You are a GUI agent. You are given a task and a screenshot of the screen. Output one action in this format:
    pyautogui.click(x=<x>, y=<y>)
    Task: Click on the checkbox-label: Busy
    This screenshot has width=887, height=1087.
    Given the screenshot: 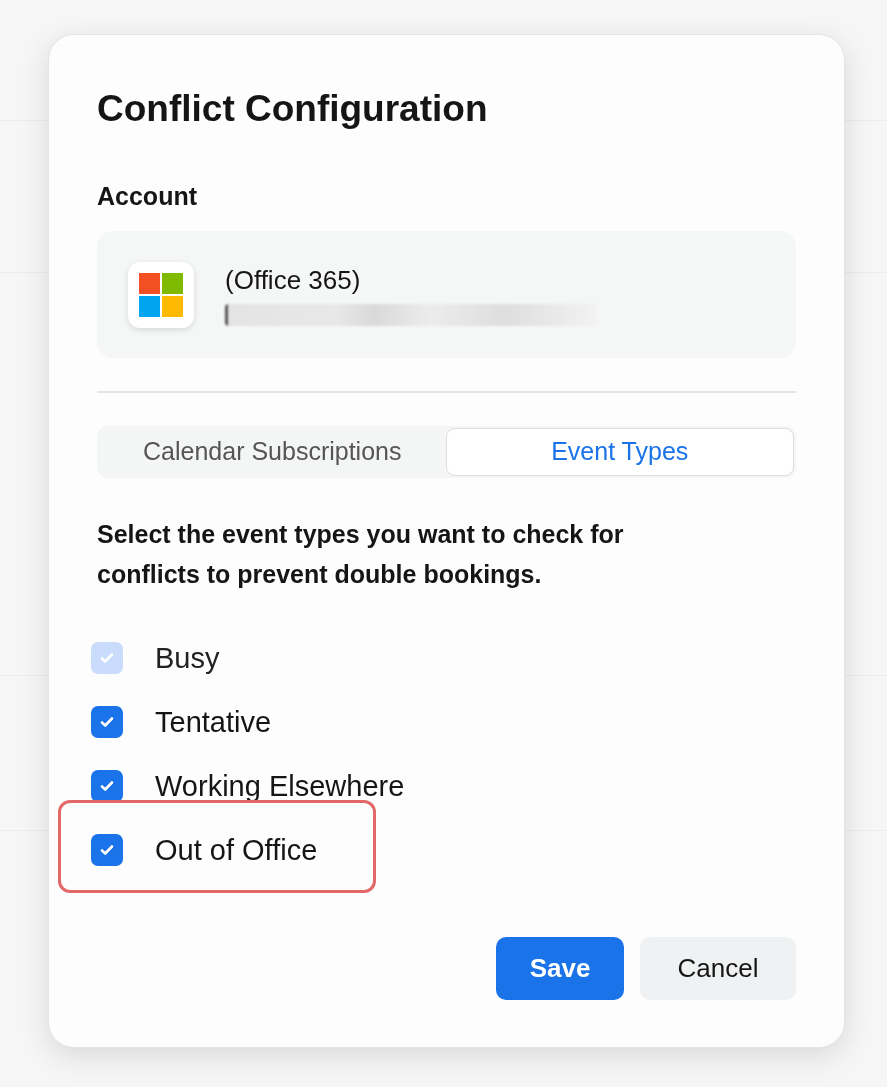 What is the action you would take?
    pyautogui.click(x=187, y=658)
    